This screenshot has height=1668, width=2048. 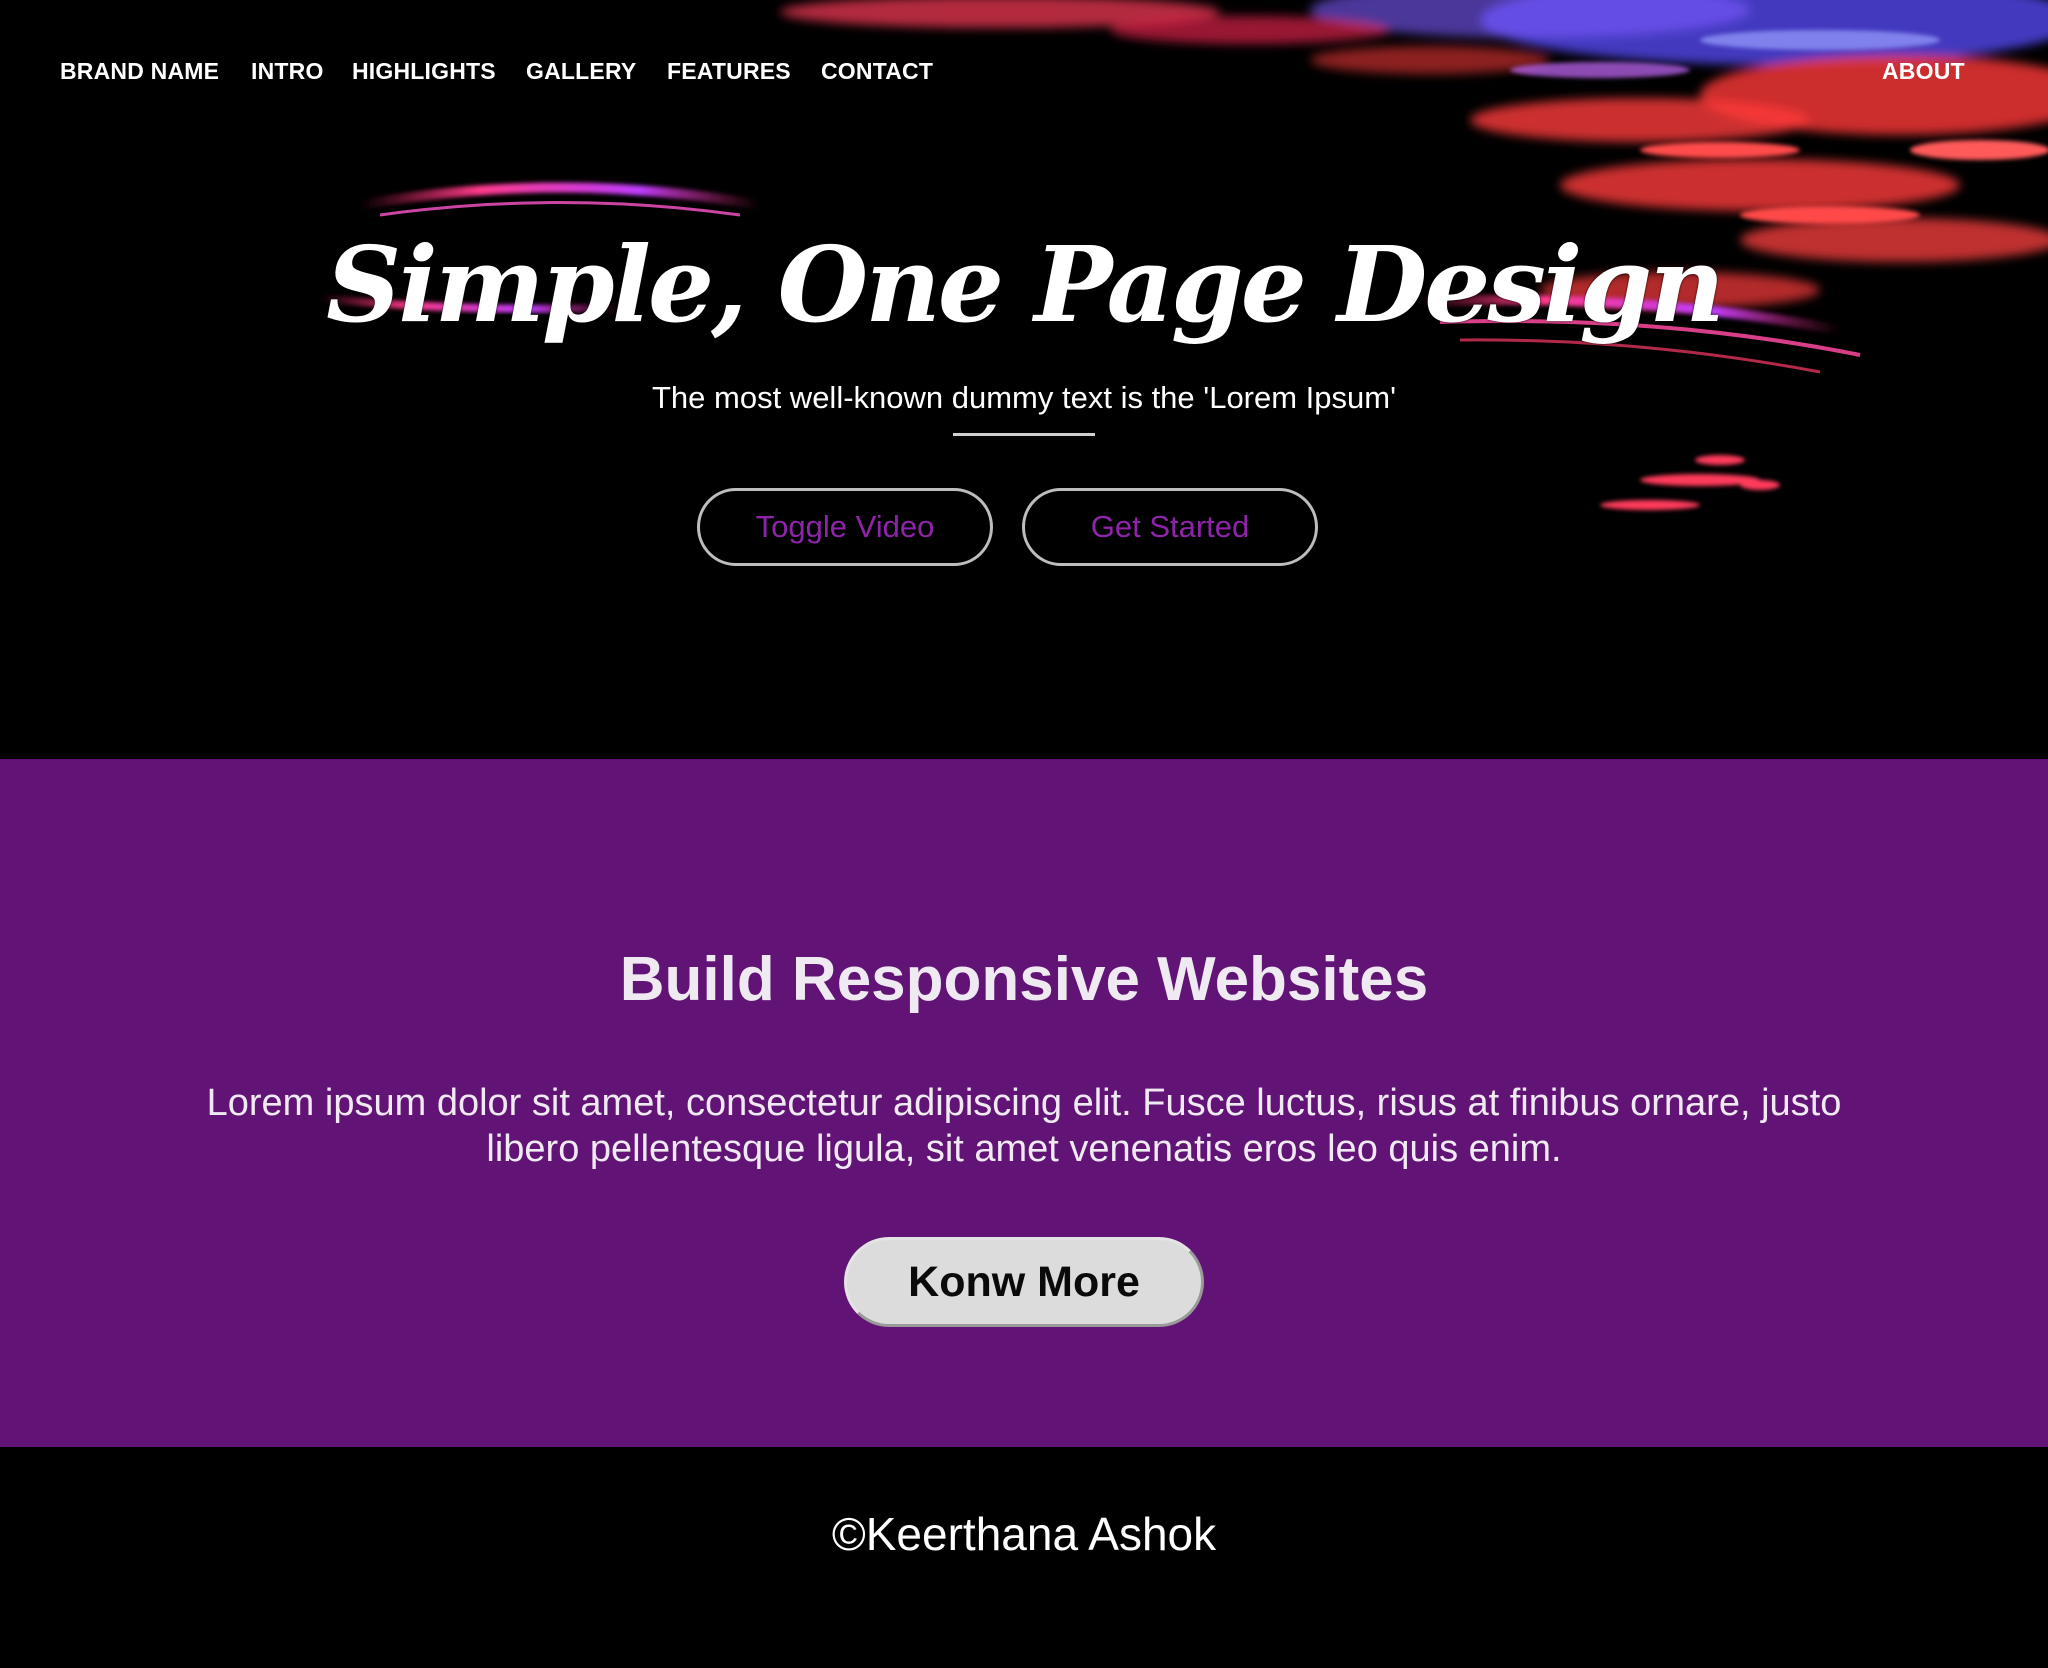 I want to click on nav-item-about: ABOUT, so click(x=1923, y=71).